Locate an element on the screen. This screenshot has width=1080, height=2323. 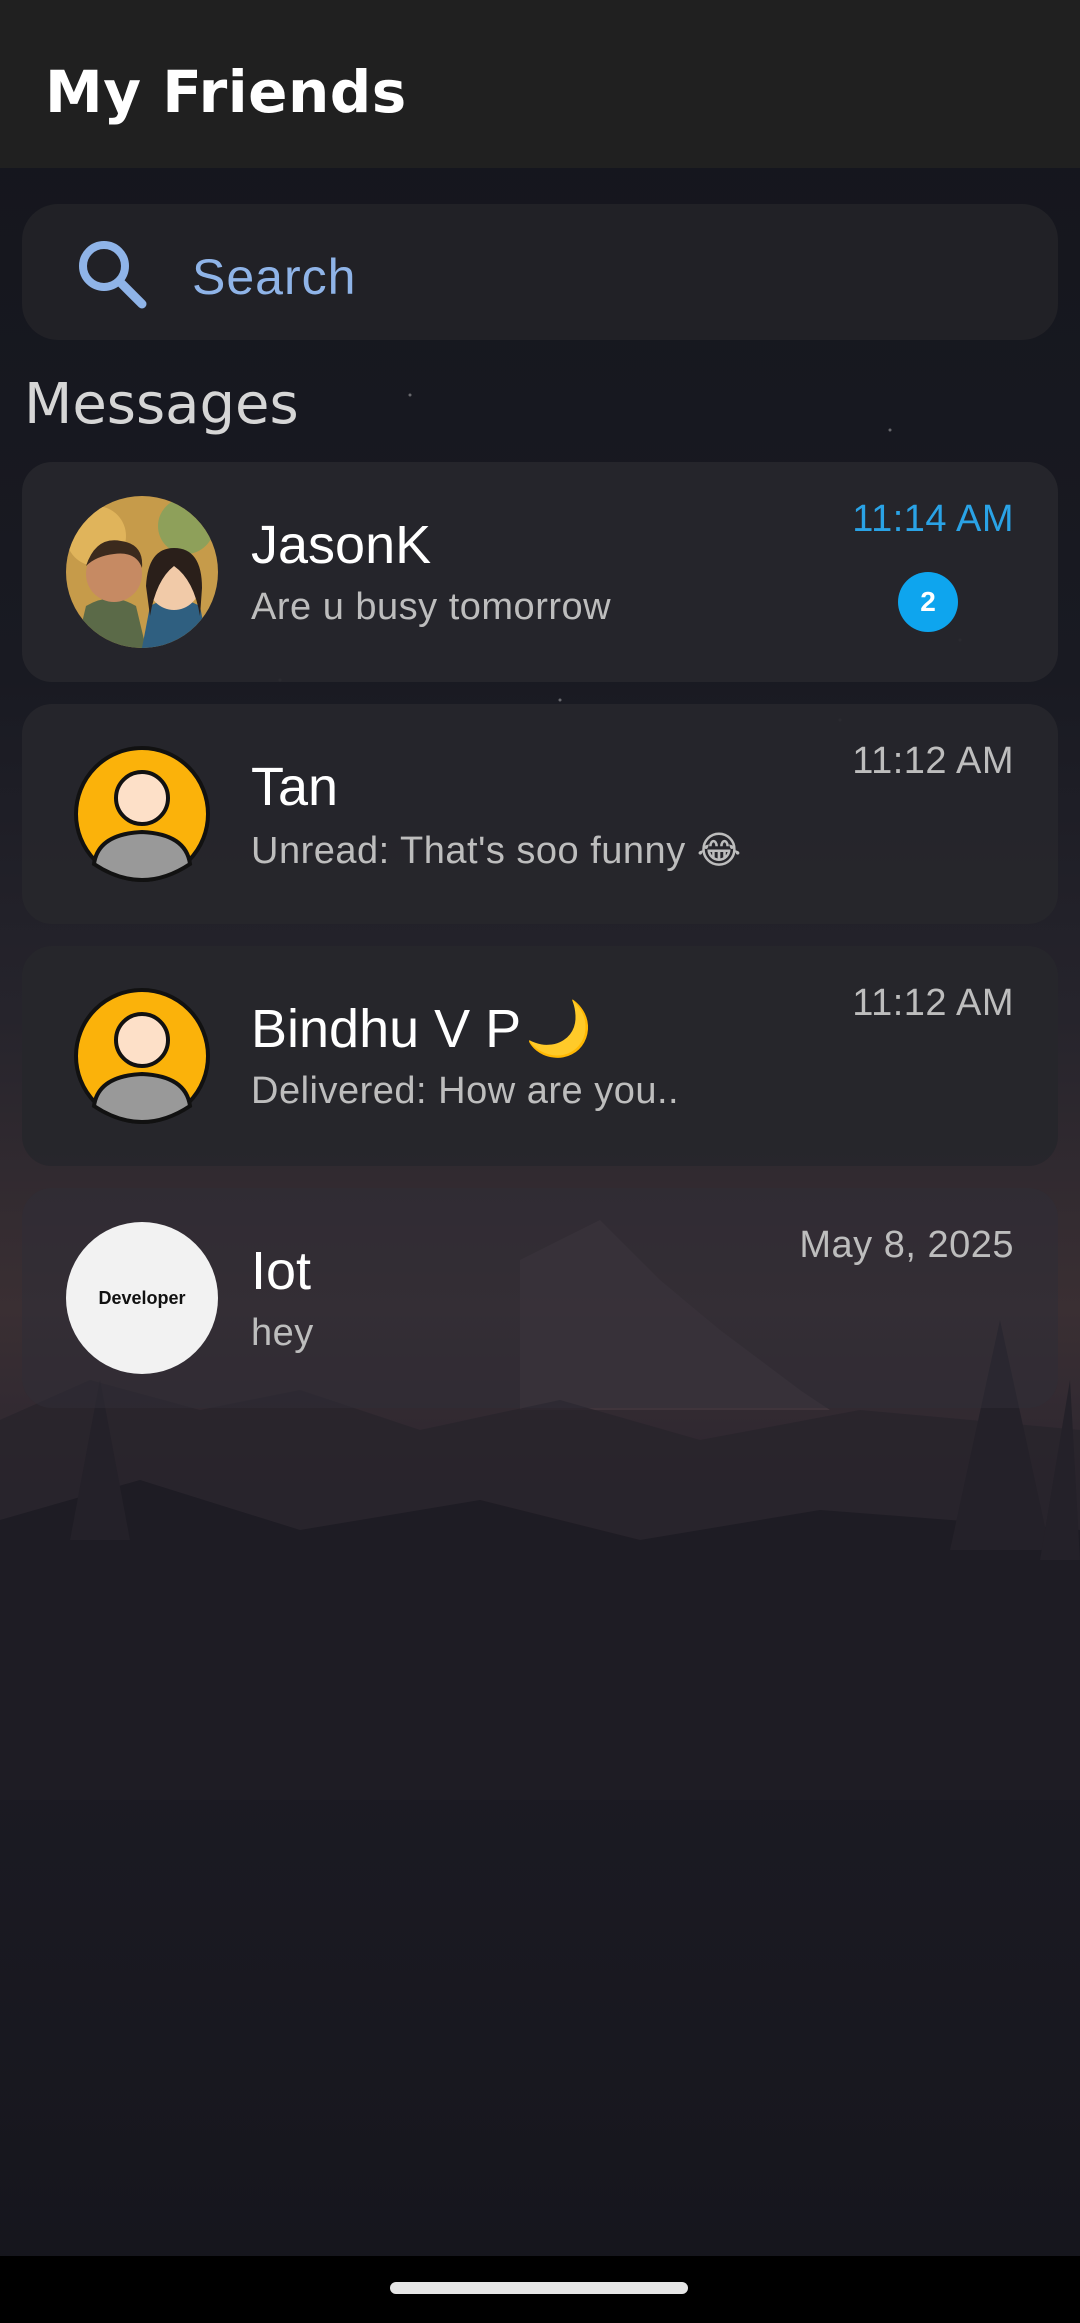
message-time: May 8, 2025 is located at coordinates (906, 1245).